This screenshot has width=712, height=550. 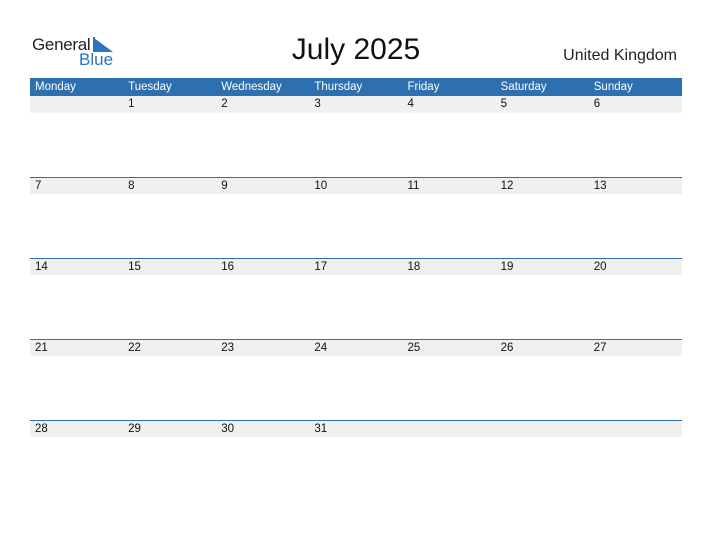 I want to click on day-cell: 20, so click(x=600, y=267).